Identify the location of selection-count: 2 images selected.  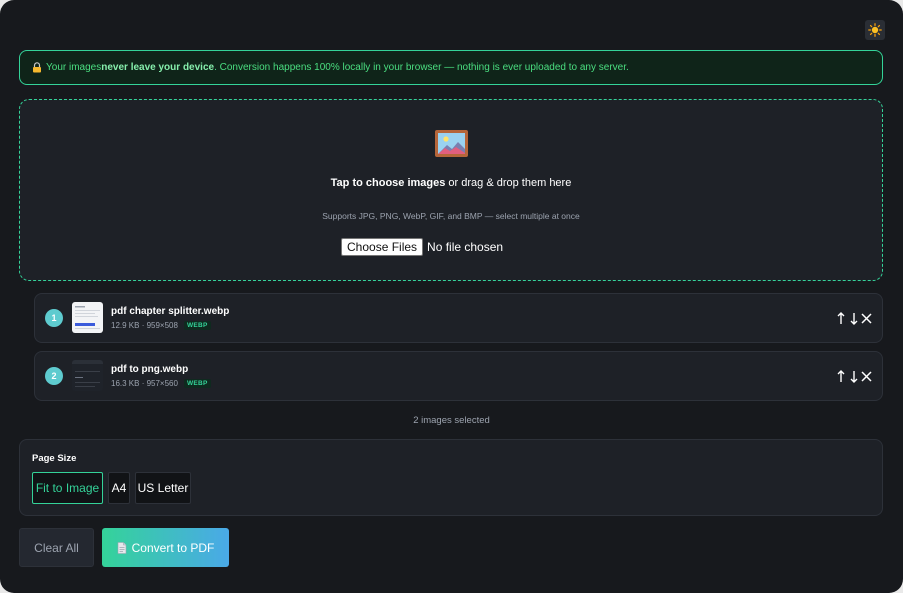
(451, 420).